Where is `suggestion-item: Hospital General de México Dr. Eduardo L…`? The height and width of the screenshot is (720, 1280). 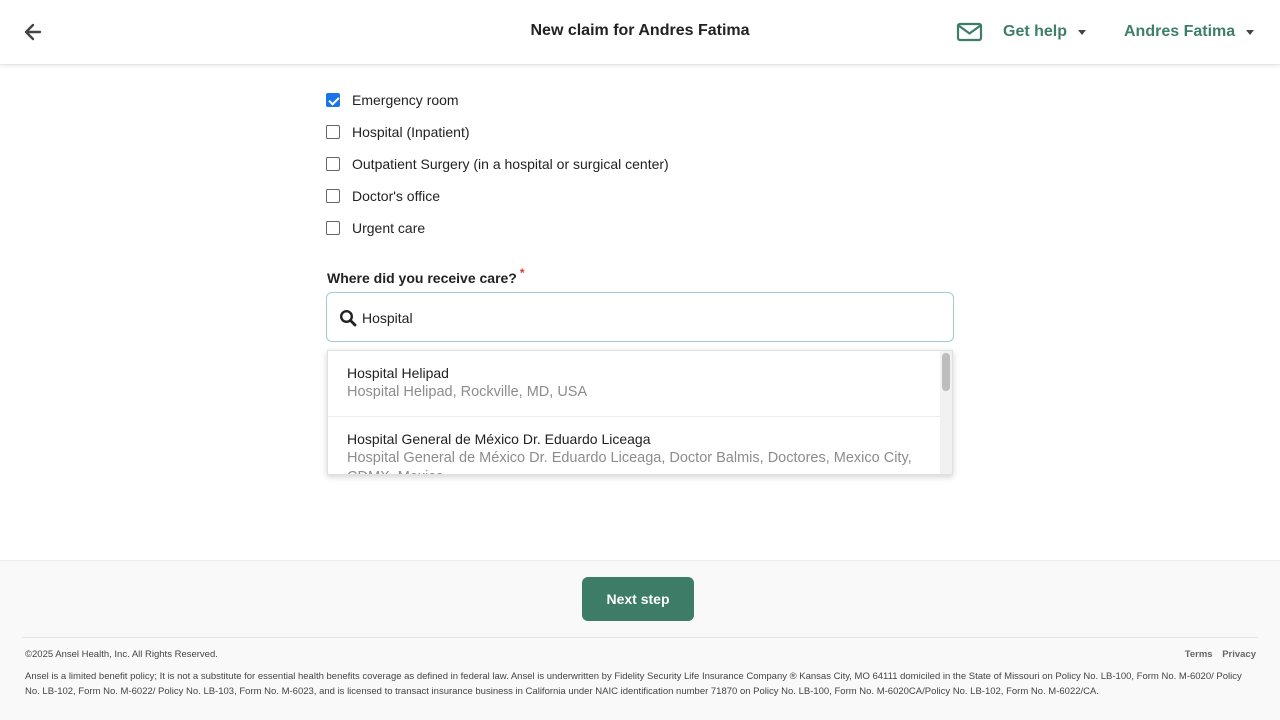 suggestion-item: Hospital General de México Dr. Eduardo L… is located at coordinates (635, 451).